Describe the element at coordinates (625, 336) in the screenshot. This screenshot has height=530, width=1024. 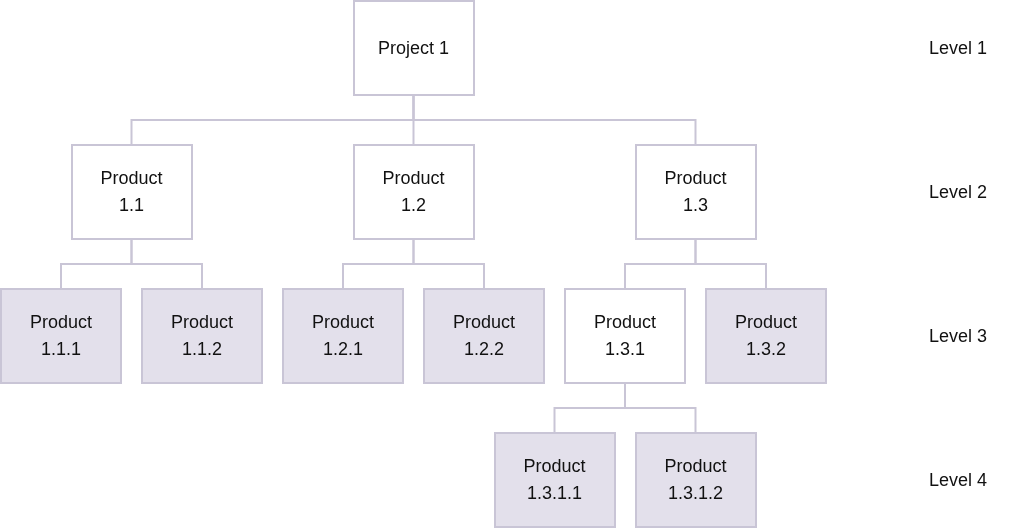
I see `tree-node: Product 1.3.1` at that location.